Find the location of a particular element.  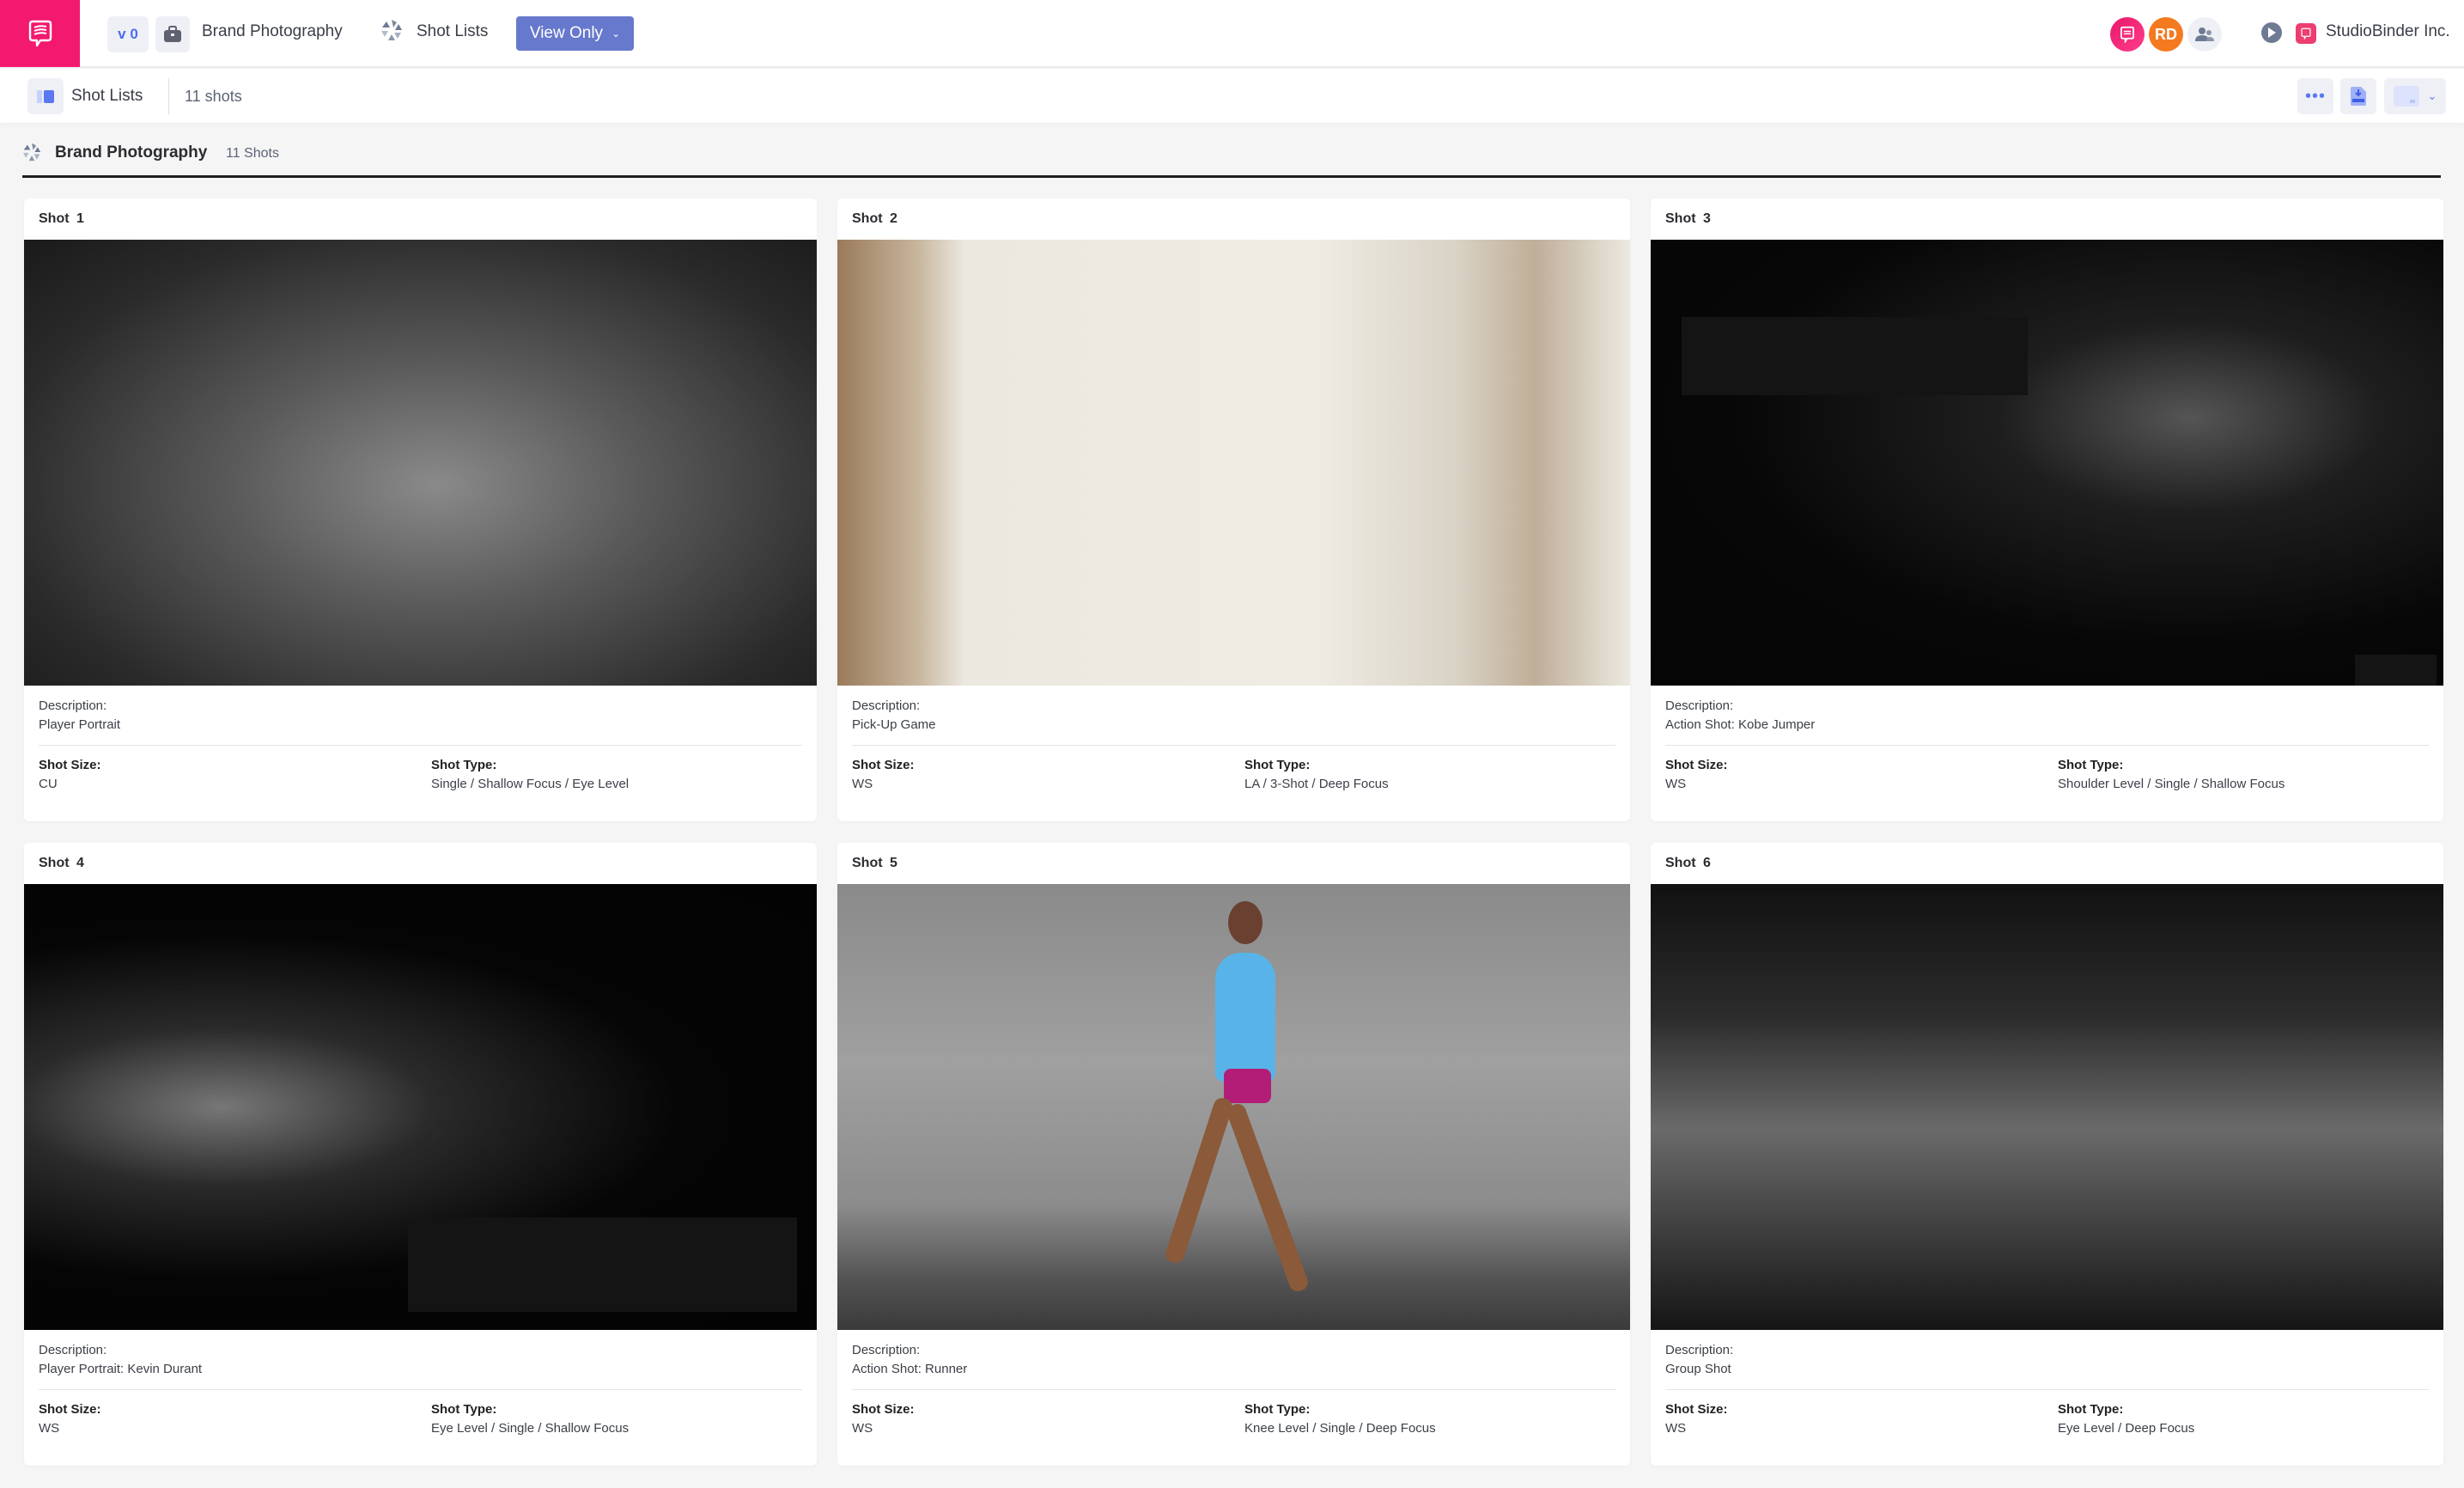

section-title: Brand Photography is located at coordinates (131, 153).